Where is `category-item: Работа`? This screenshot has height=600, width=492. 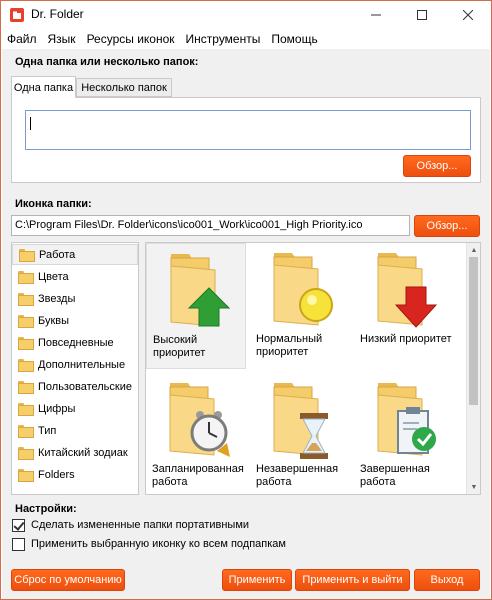
category-item: Работа is located at coordinates (75, 254).